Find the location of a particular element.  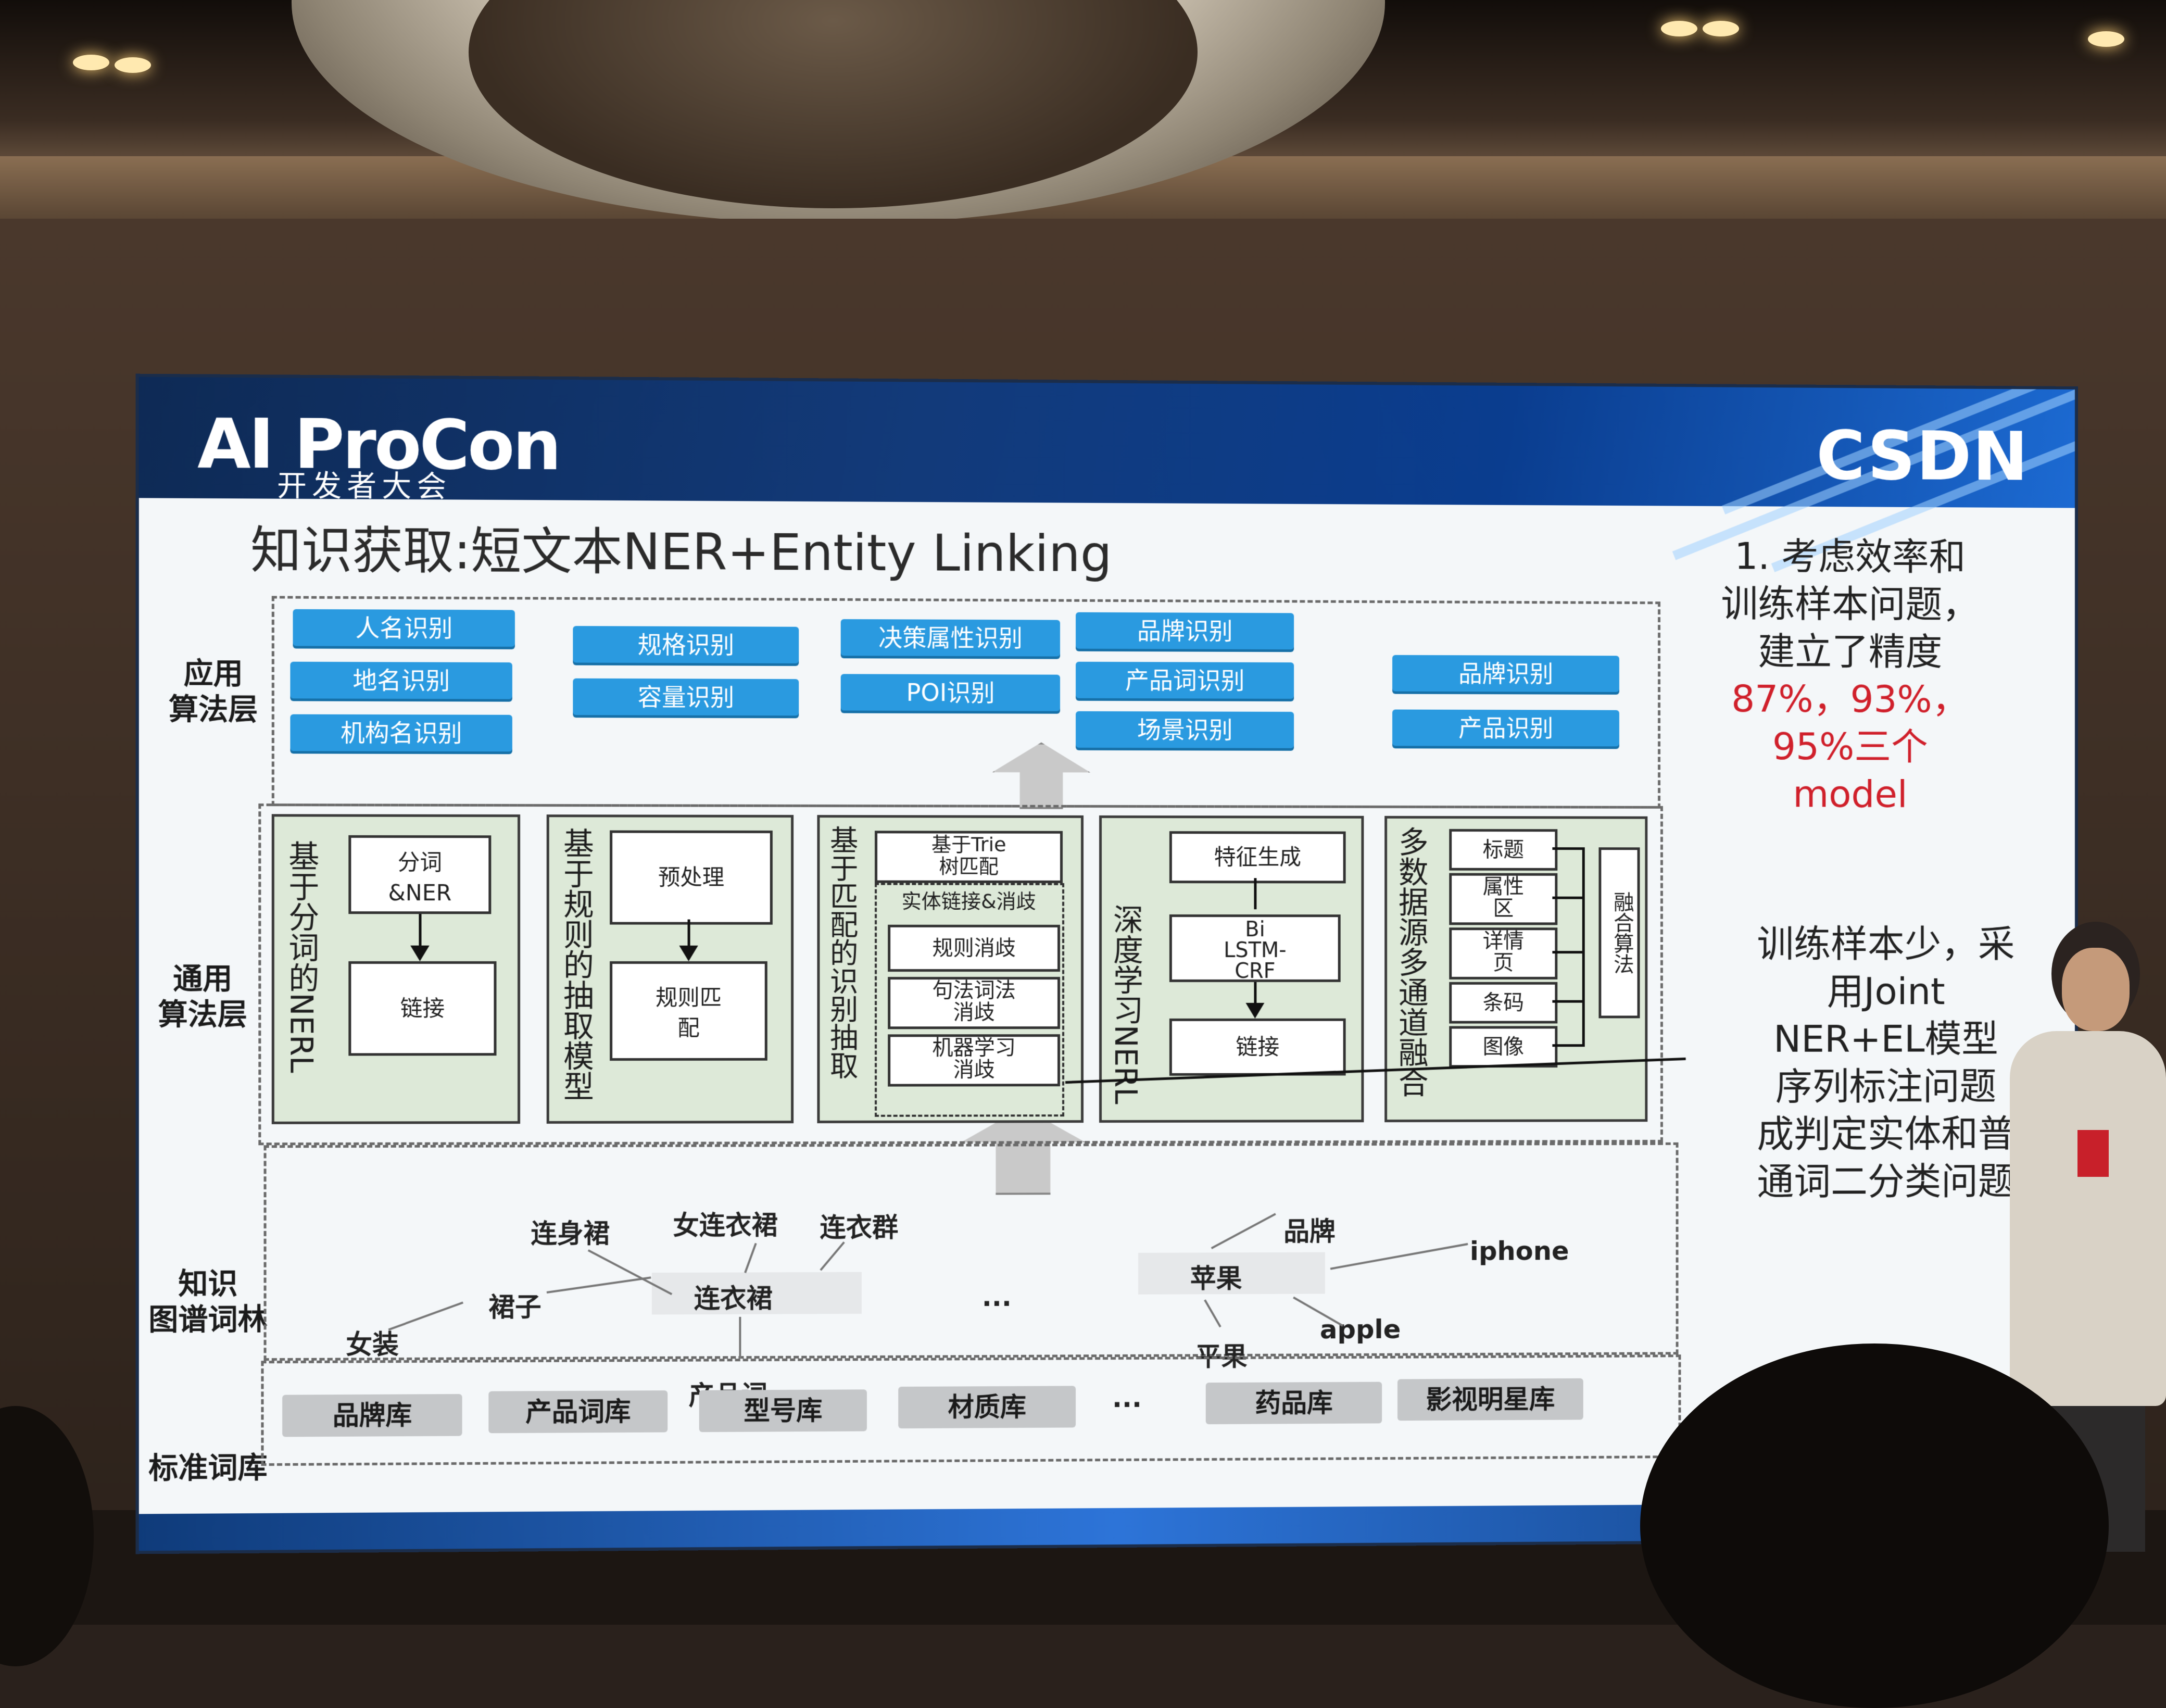

label-entity-linking: 实体链接&消歧 is located at coordinates (969, 901).